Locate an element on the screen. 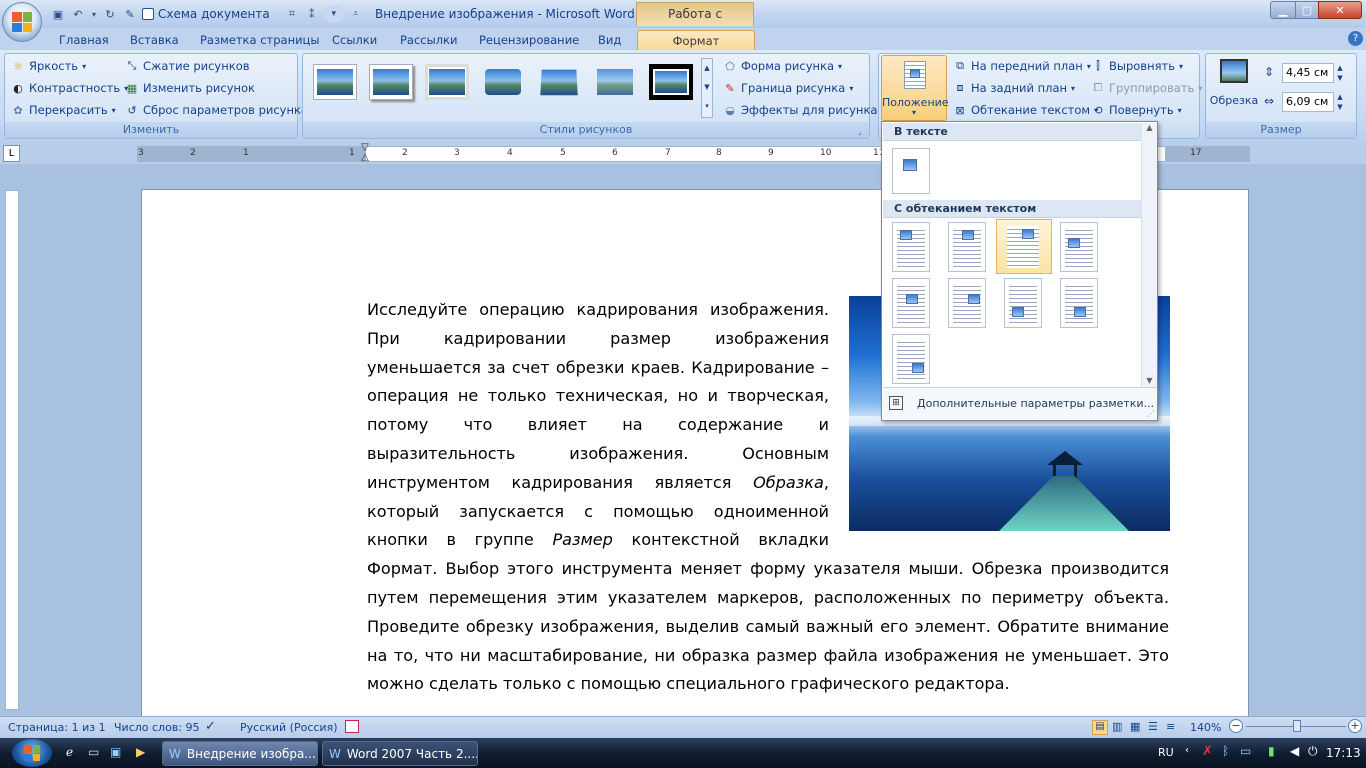 The width and height of the screenshot is (1366, 768). symbol-icon: ⁑ is located at coordinates (312, 14).